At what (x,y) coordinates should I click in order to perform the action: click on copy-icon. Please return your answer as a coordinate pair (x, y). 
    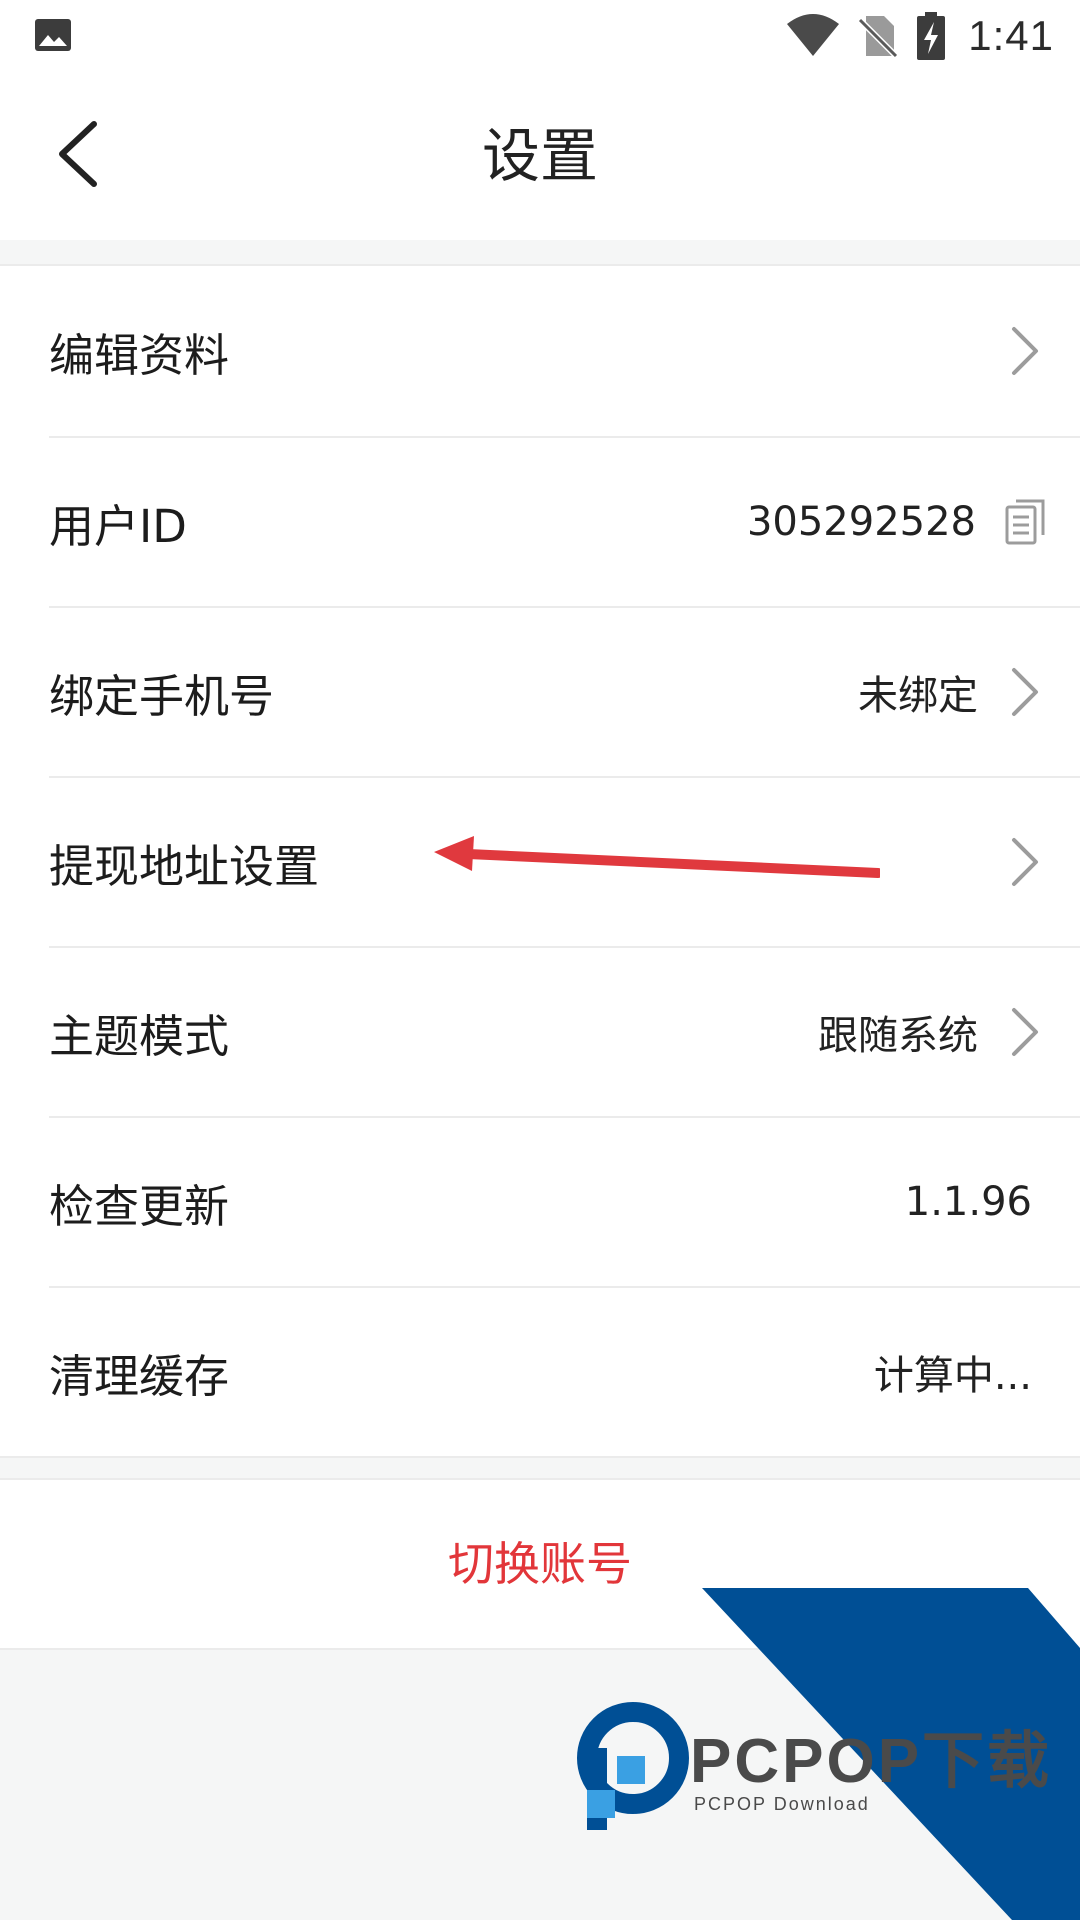
    Looking at the image, I should click on (1025, 522).